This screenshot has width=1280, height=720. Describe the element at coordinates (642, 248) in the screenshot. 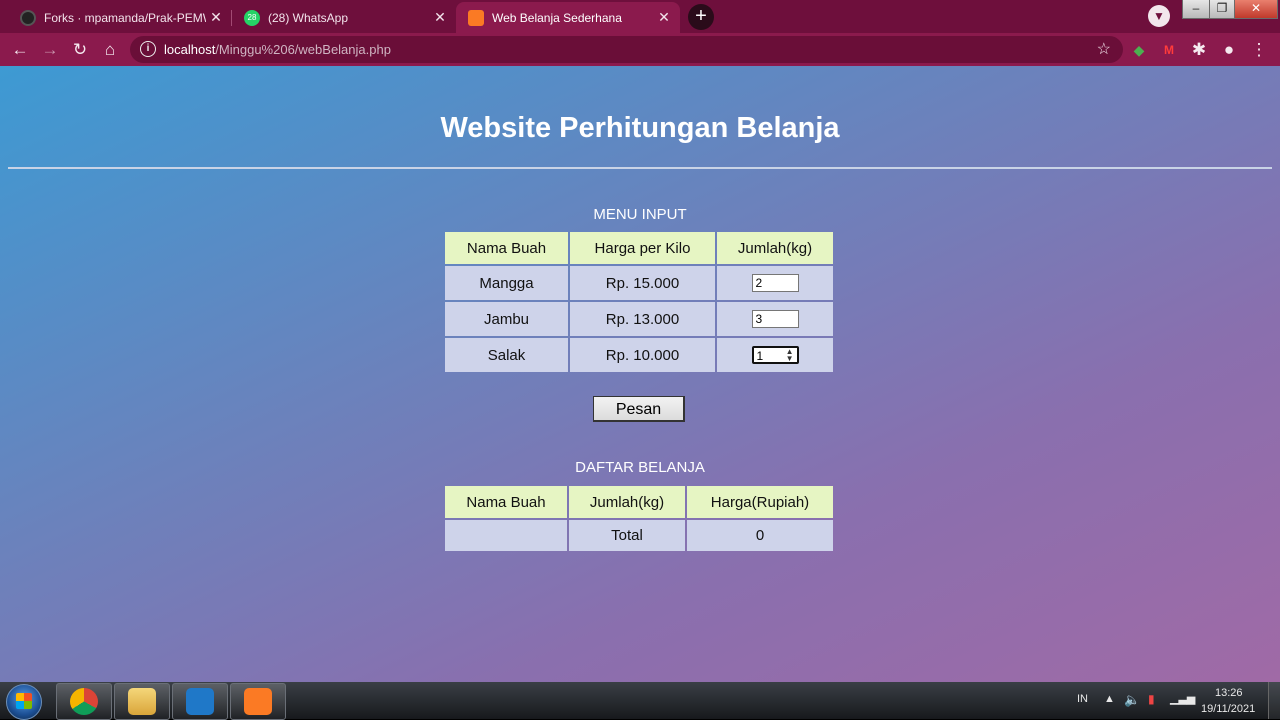

I see `column-header: Harga per Kilo` at that location.